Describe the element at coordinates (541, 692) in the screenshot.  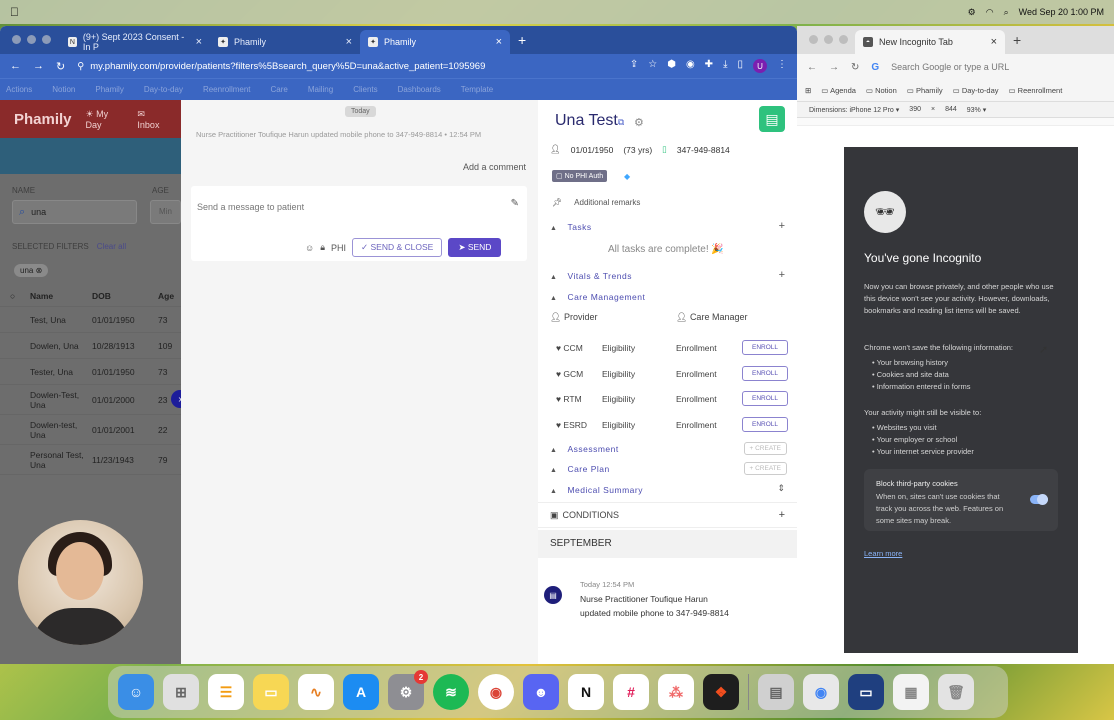
I see `discord-icon: ☻` at that location.